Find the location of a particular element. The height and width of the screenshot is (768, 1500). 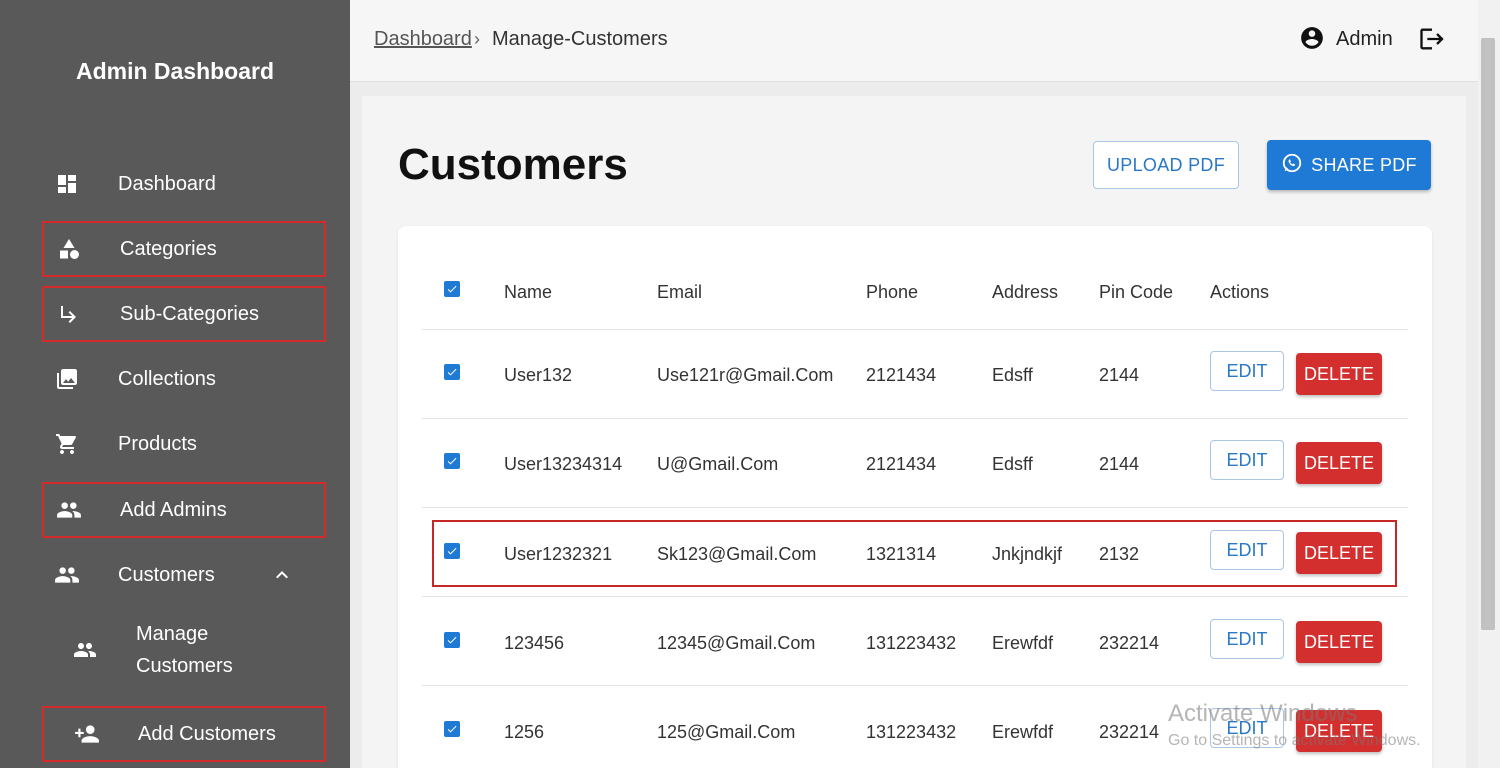

cart-icon is located at coordinates (67, 444).